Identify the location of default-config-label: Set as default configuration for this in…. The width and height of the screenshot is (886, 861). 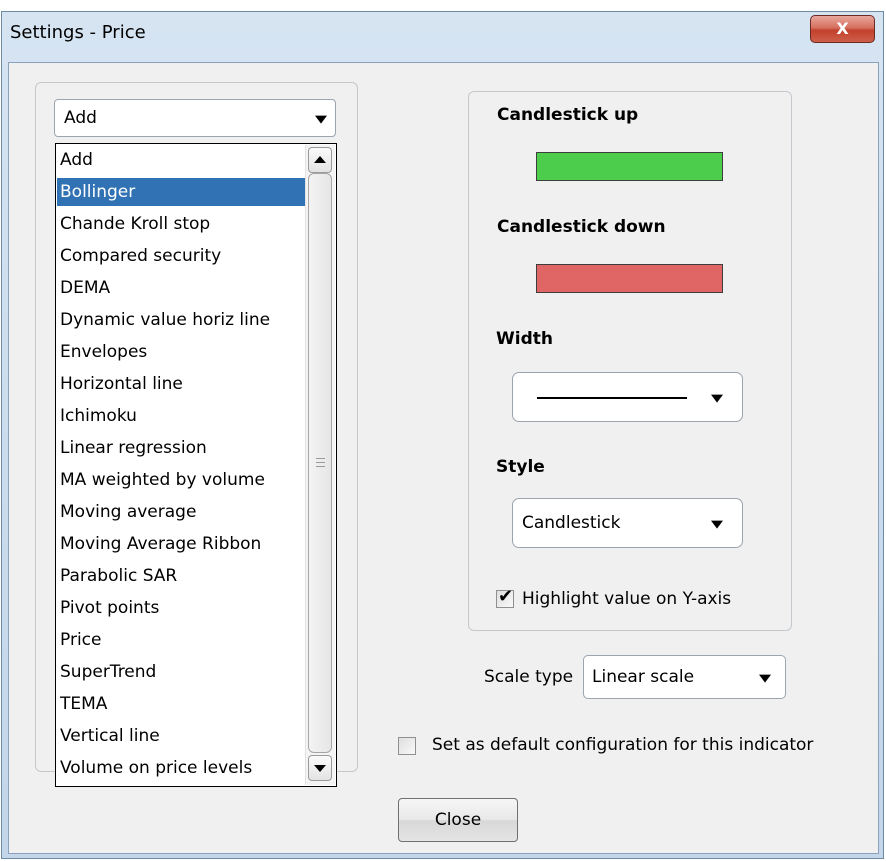
(623, 745).